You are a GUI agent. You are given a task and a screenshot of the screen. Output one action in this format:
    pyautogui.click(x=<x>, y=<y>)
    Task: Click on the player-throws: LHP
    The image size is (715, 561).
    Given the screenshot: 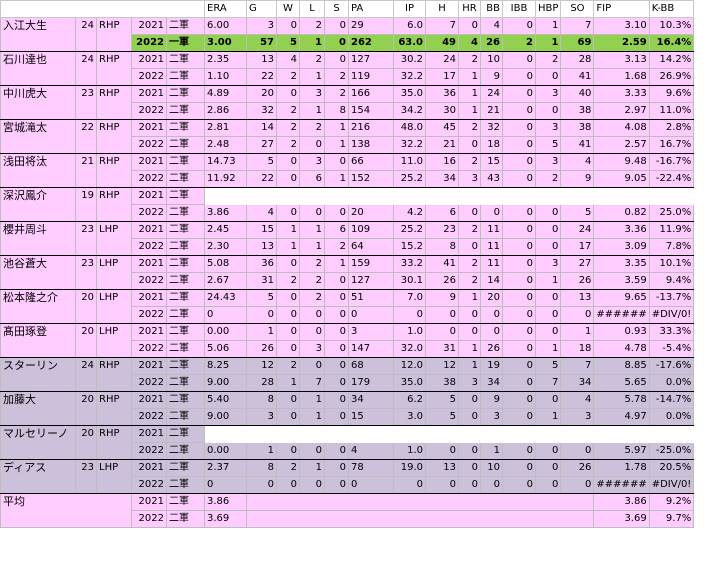 What is the action you would take?
    pyautogui.click(x=114, y=476)
    